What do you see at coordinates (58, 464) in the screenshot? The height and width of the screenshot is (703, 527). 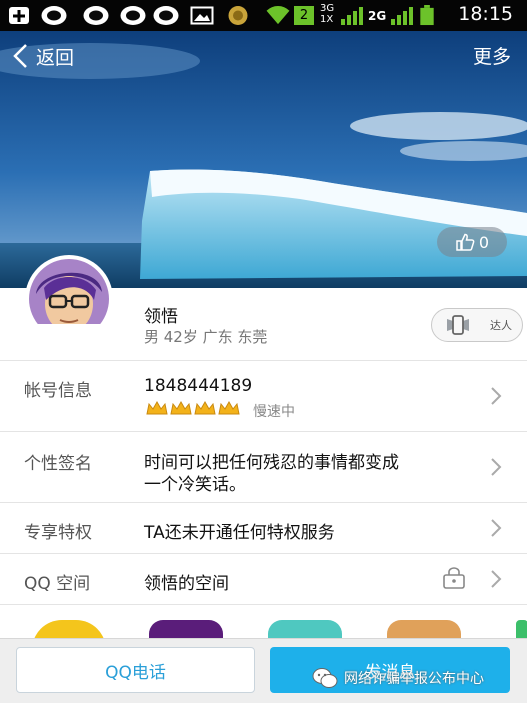 I see `signature-label: 个性签名` at bounding box center [58, 464].